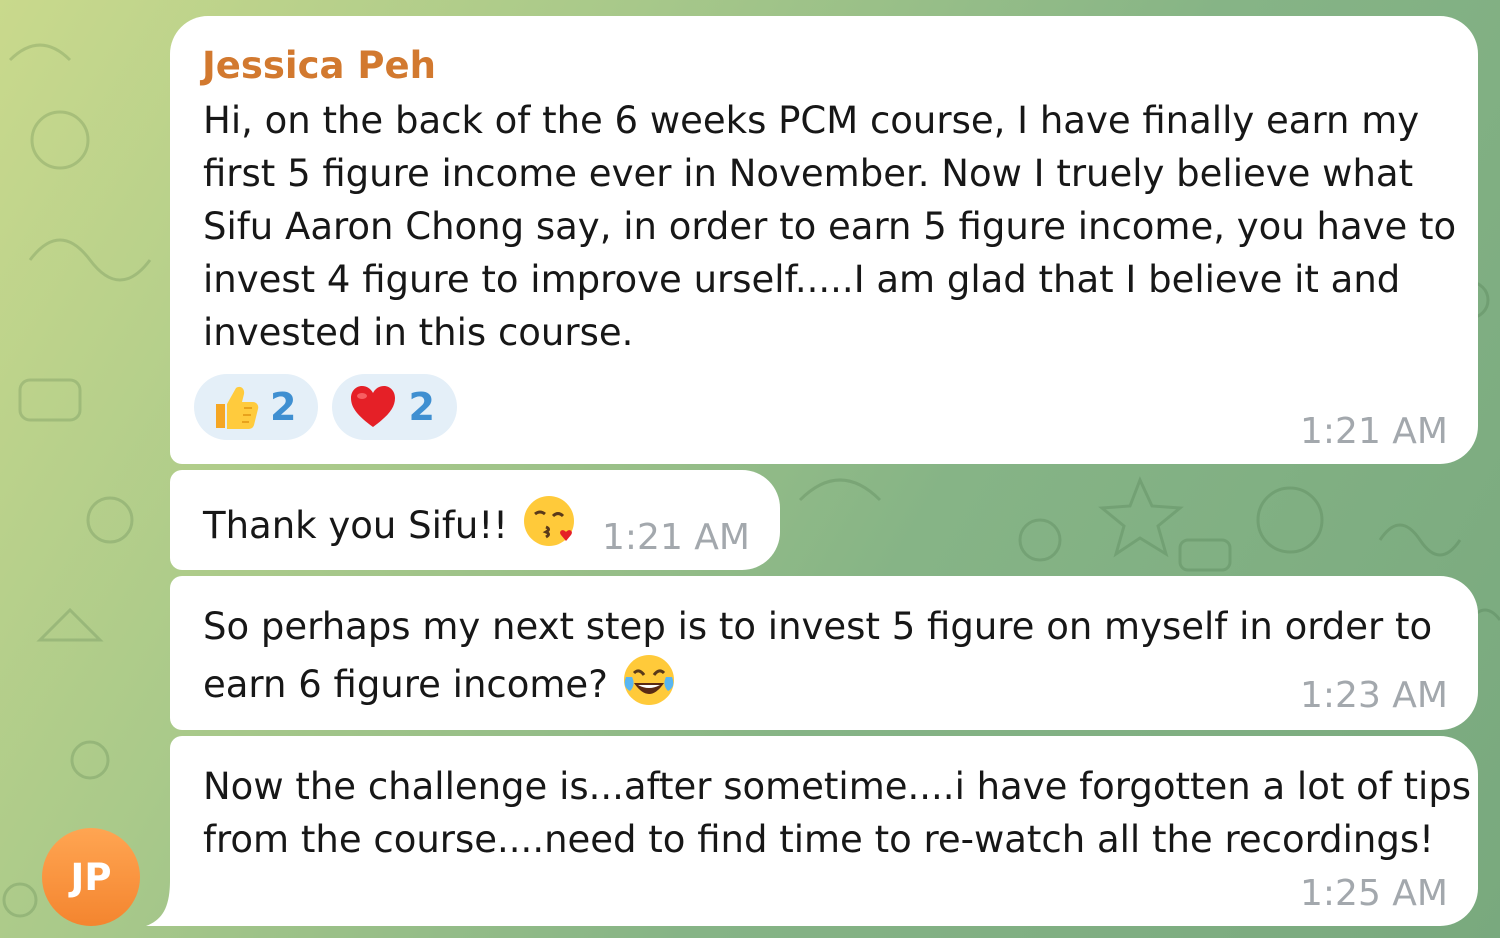 This screenshot has width=1500, height=938. Describe the element at coordinates (356, 525) in the screenshot. I see `message-line: Thank you Sifu!!` at that location.